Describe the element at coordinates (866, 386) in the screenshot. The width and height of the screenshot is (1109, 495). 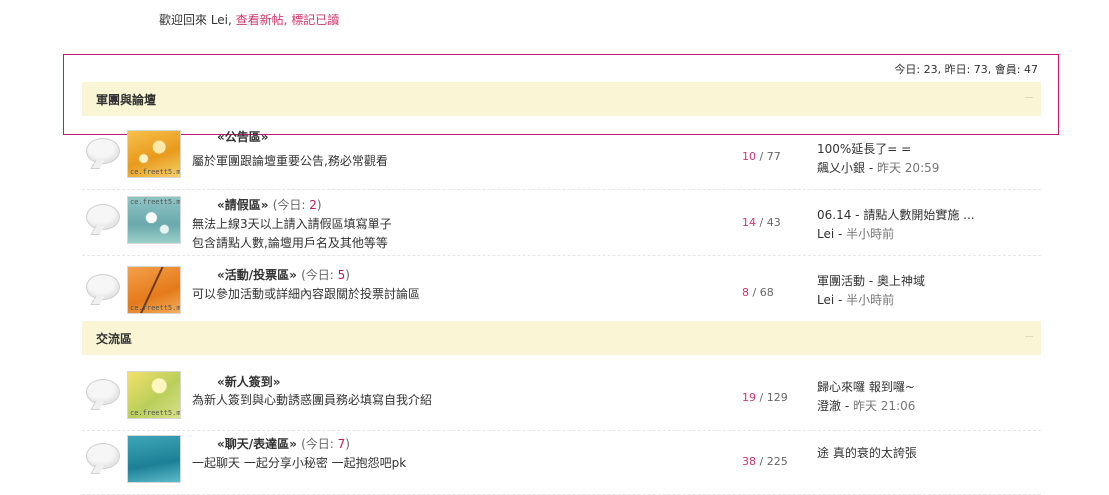
I see `last-post-title: 歸心來囉 報到囉~` at that location.